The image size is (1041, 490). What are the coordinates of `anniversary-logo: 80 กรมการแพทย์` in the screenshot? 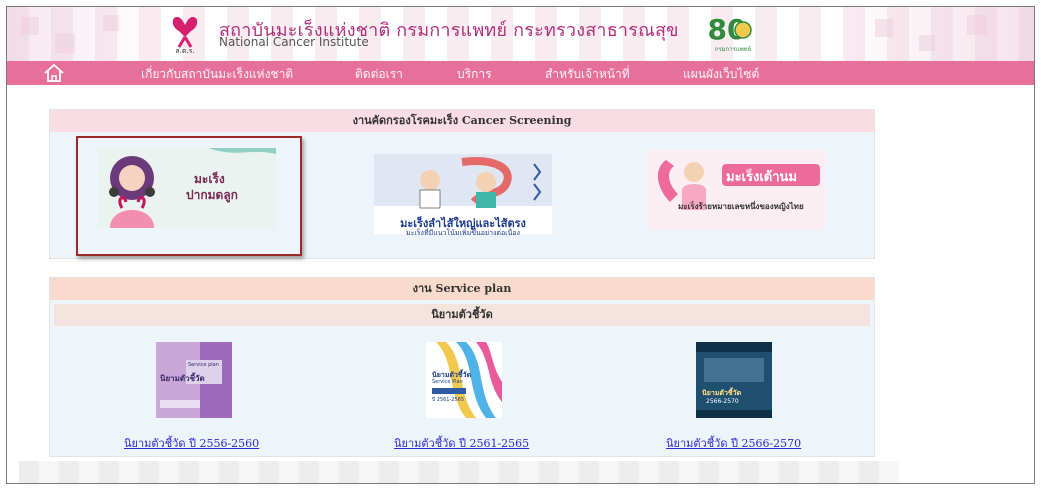 It's located at (730, 33).